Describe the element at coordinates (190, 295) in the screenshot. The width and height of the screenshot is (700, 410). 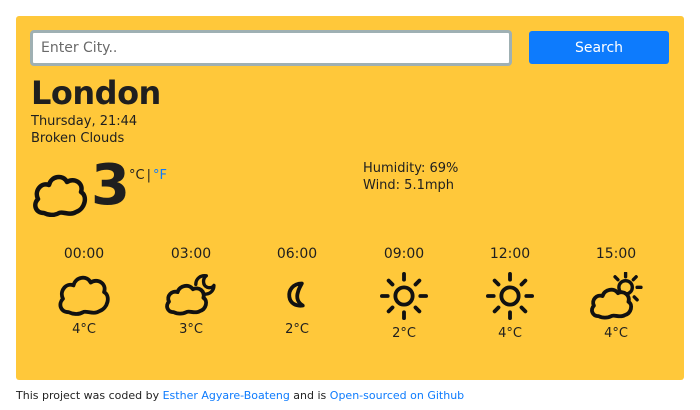
I see `cloud-moon-icon` at that location.